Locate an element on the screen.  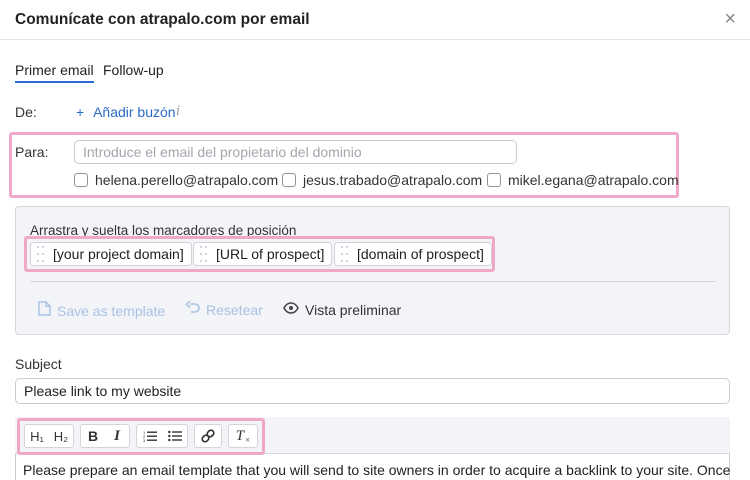
chip-label: [your project domain] is located at coordinates (118, 254).